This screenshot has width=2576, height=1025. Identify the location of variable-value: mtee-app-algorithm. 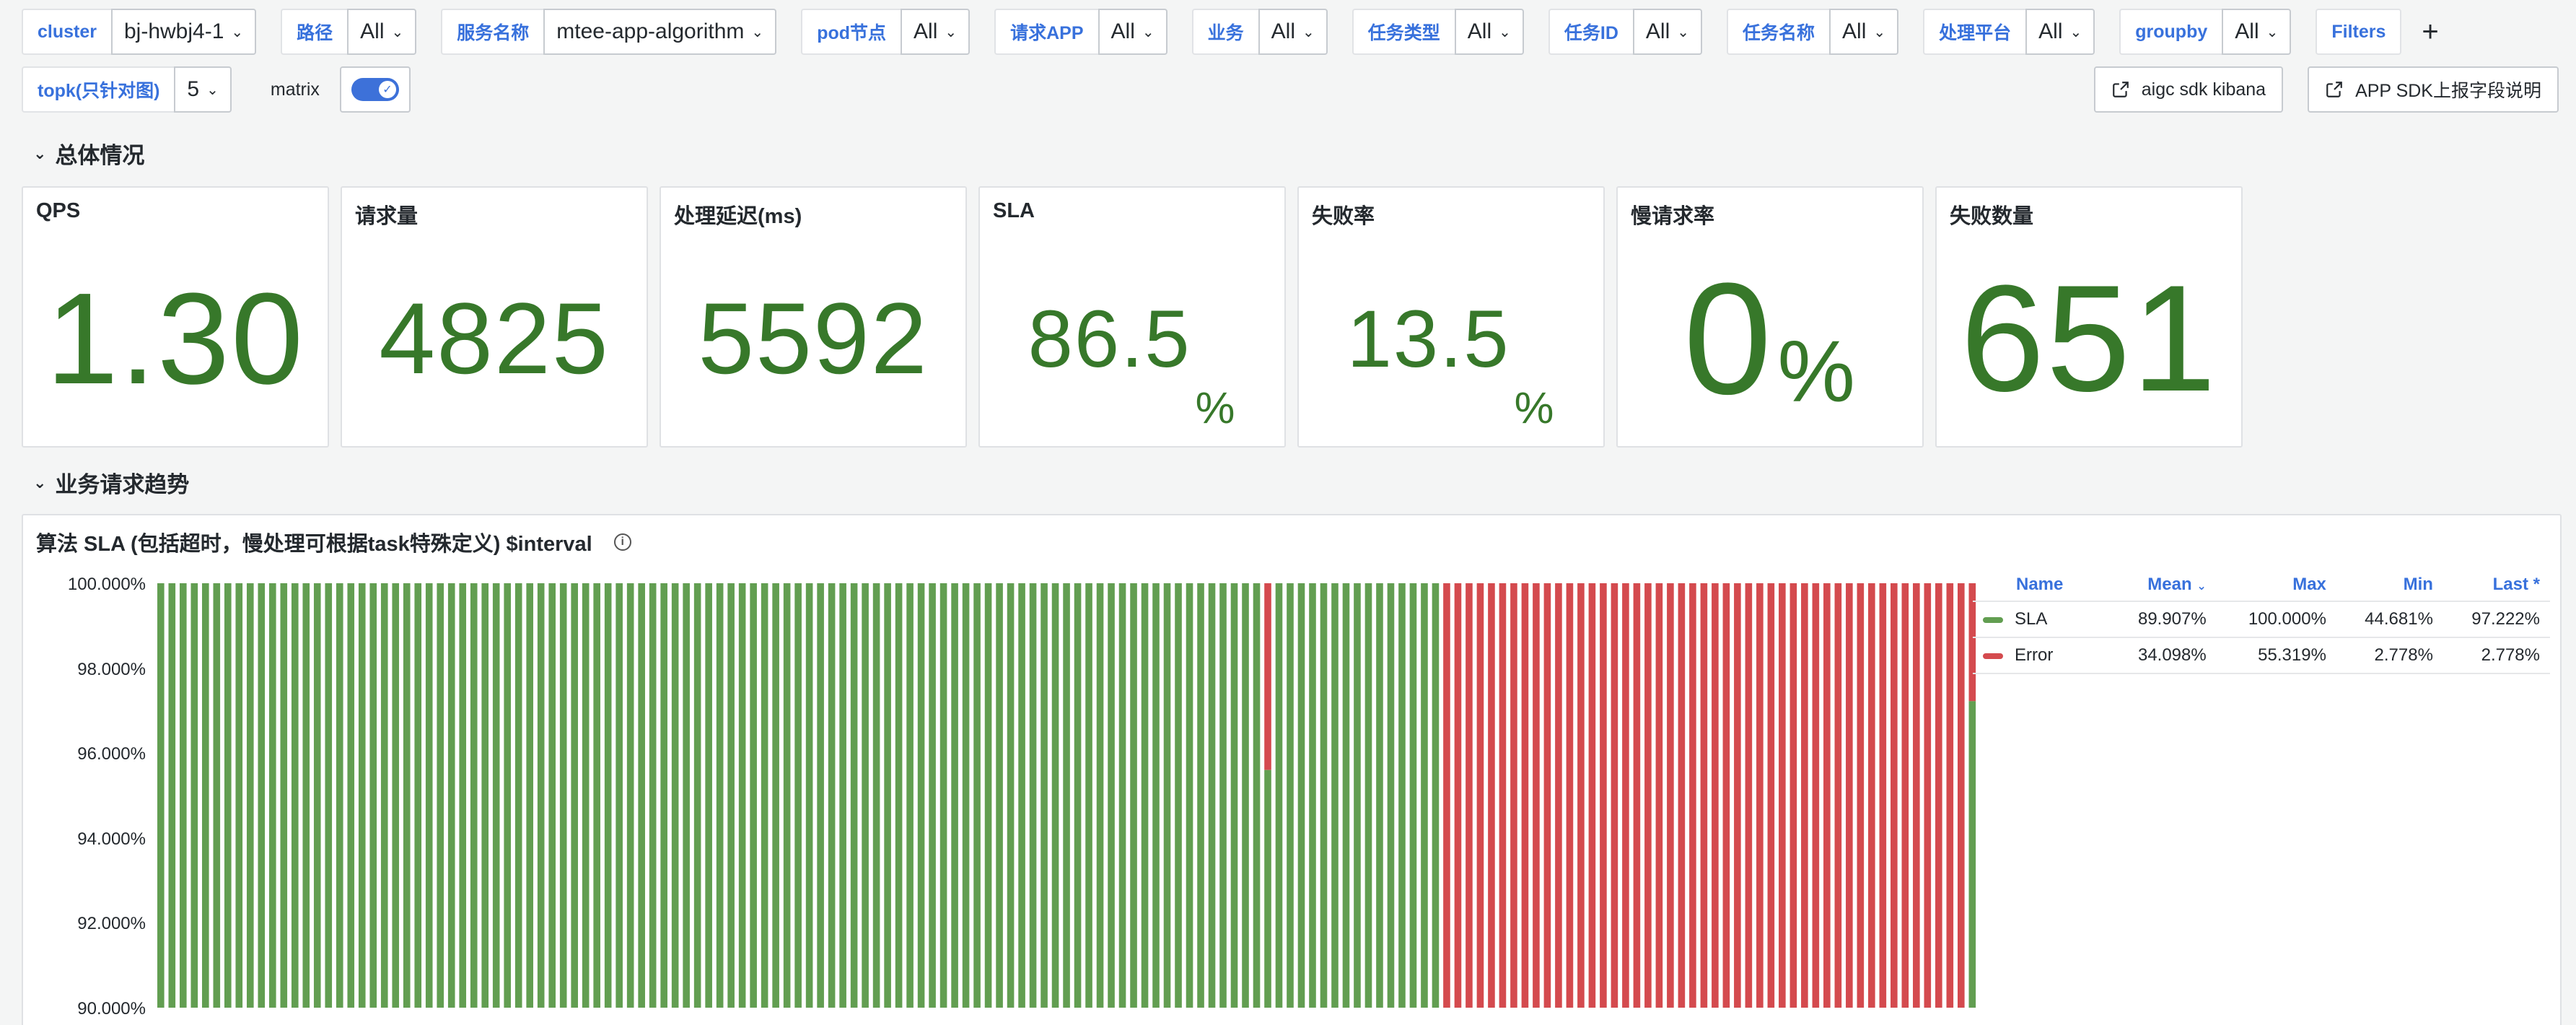
(650, 31).